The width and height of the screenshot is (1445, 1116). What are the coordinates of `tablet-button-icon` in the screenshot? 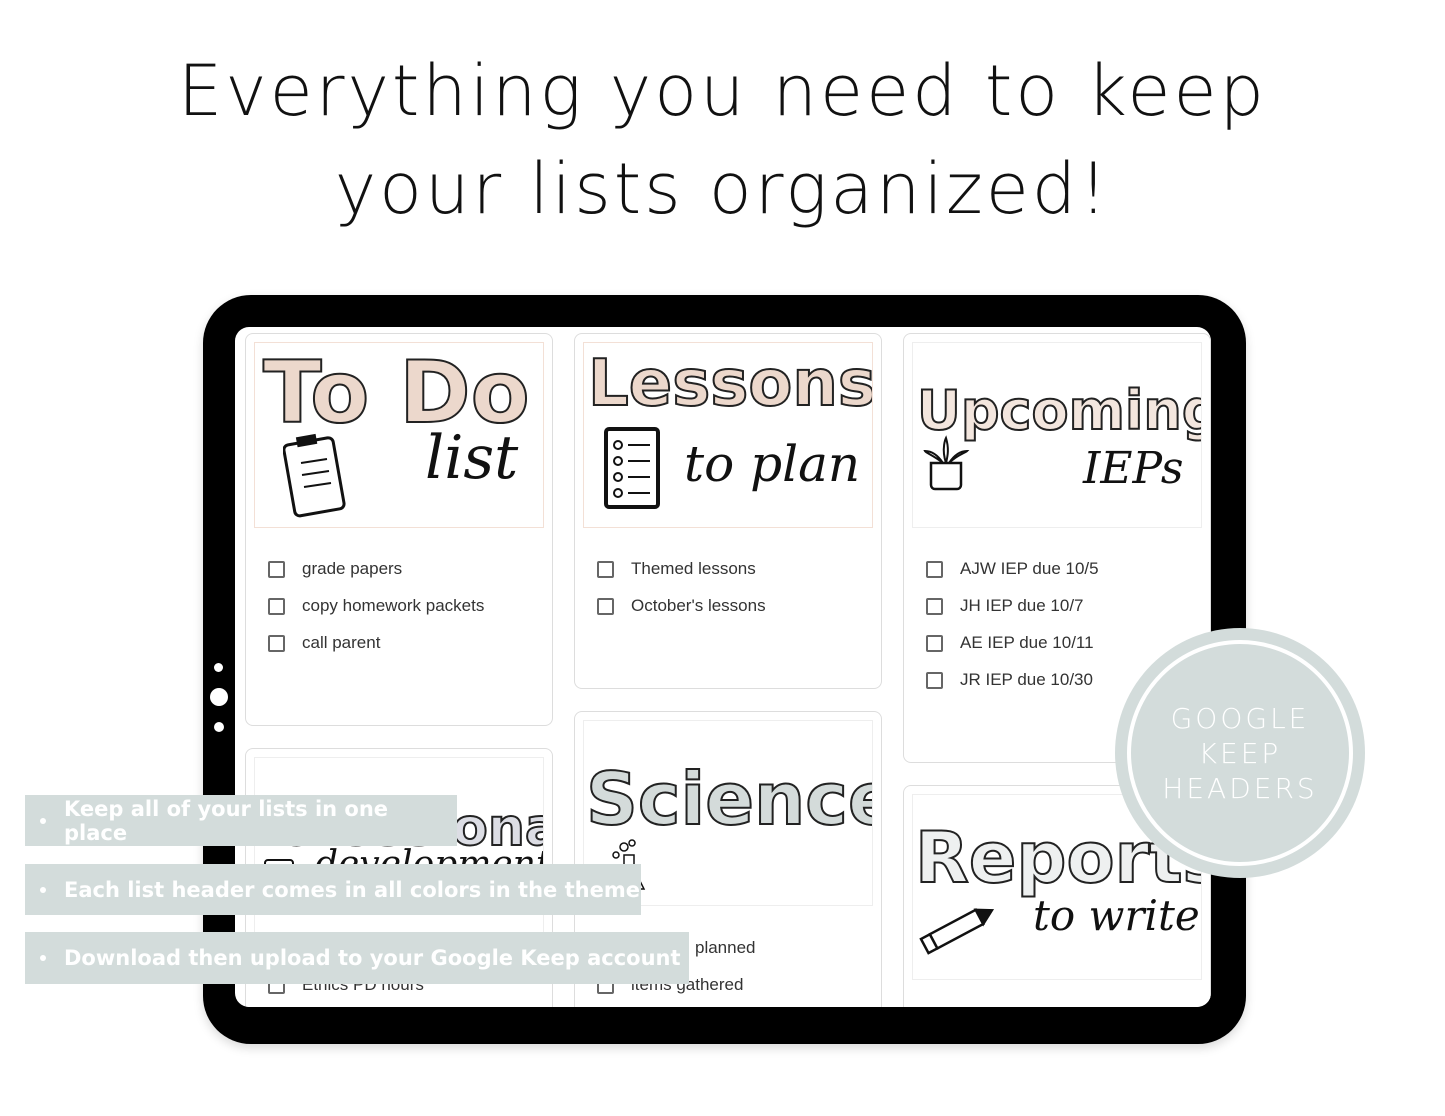 It's located at (219, 697).